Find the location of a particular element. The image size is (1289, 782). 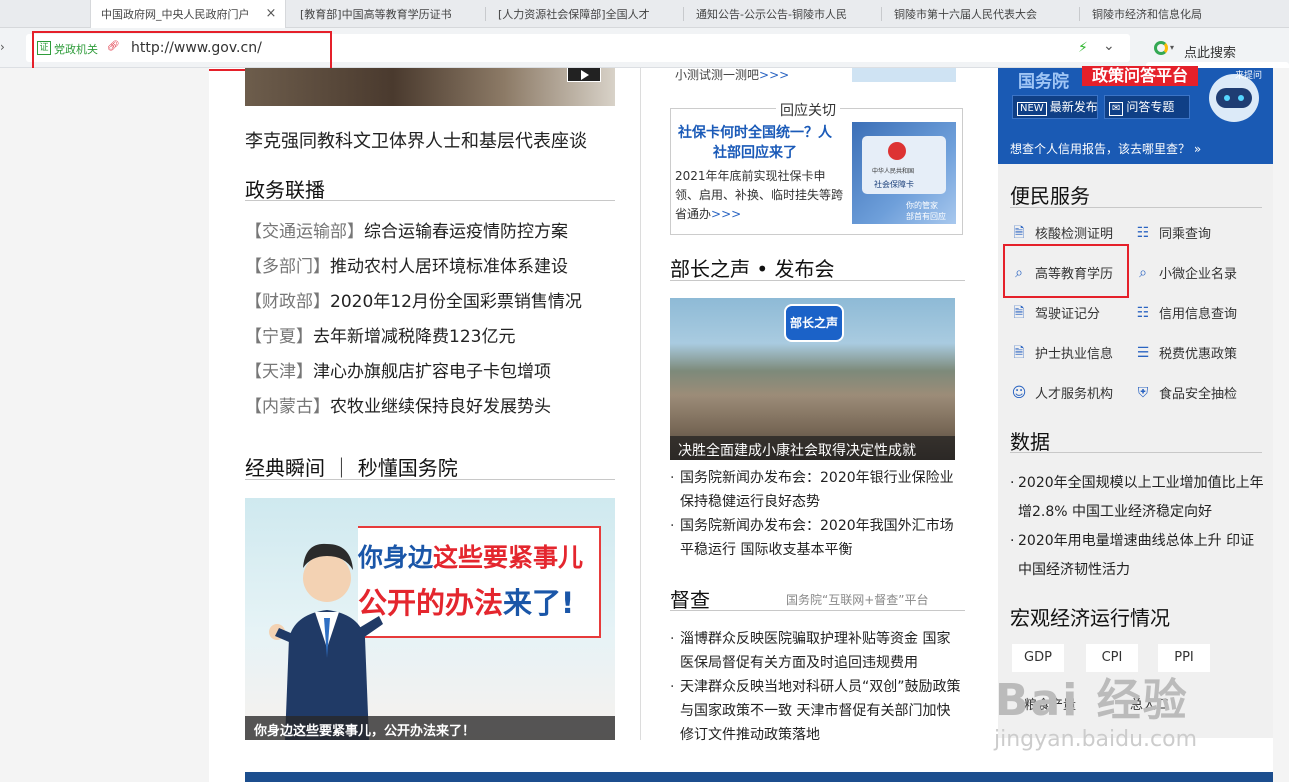

tab-label: 通知公告-公示公告-铜陵市人民 is located at coordinates (771, 14).